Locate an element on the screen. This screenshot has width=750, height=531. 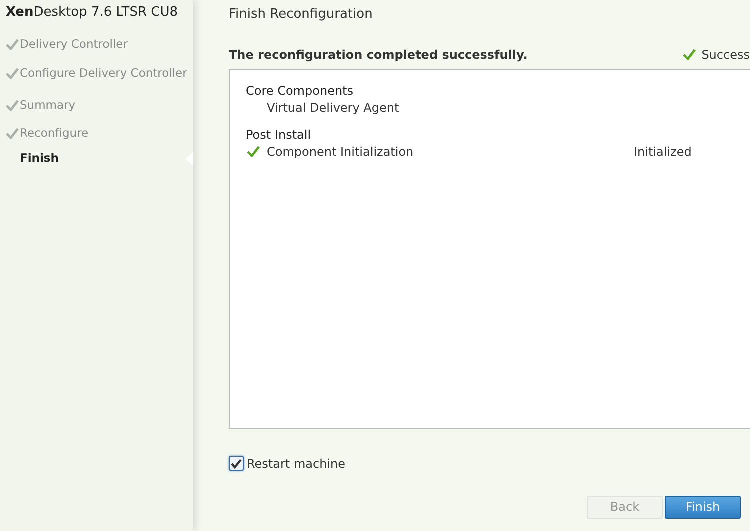
group-heading: Core Components is located at coordinates (300, 91).